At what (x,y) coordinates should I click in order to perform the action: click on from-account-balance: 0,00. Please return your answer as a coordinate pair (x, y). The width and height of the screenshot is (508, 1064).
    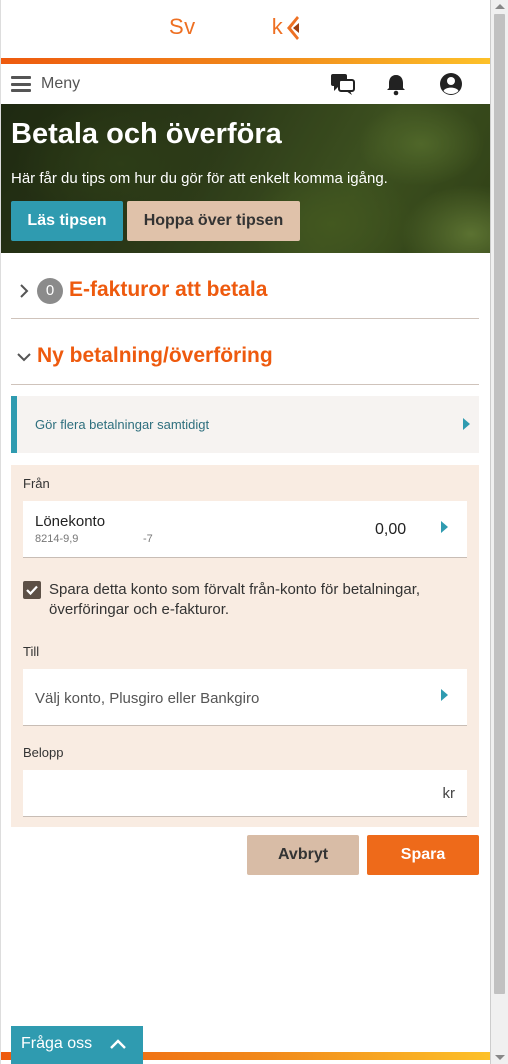
    Looking at the image, I should click on (391, 529).